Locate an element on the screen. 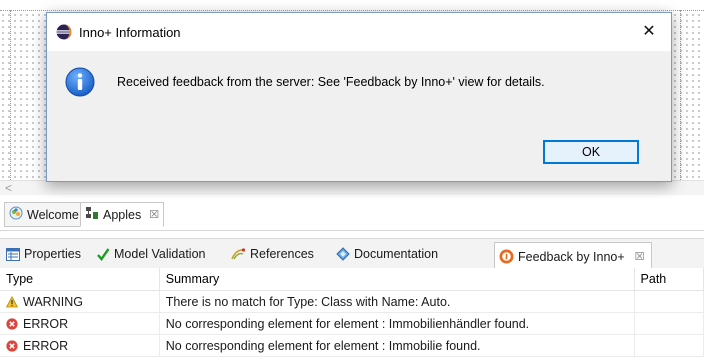 This screenshot has height=361, width=704. tab-model-validation: Model Validation is located at coordinates (151, 254).